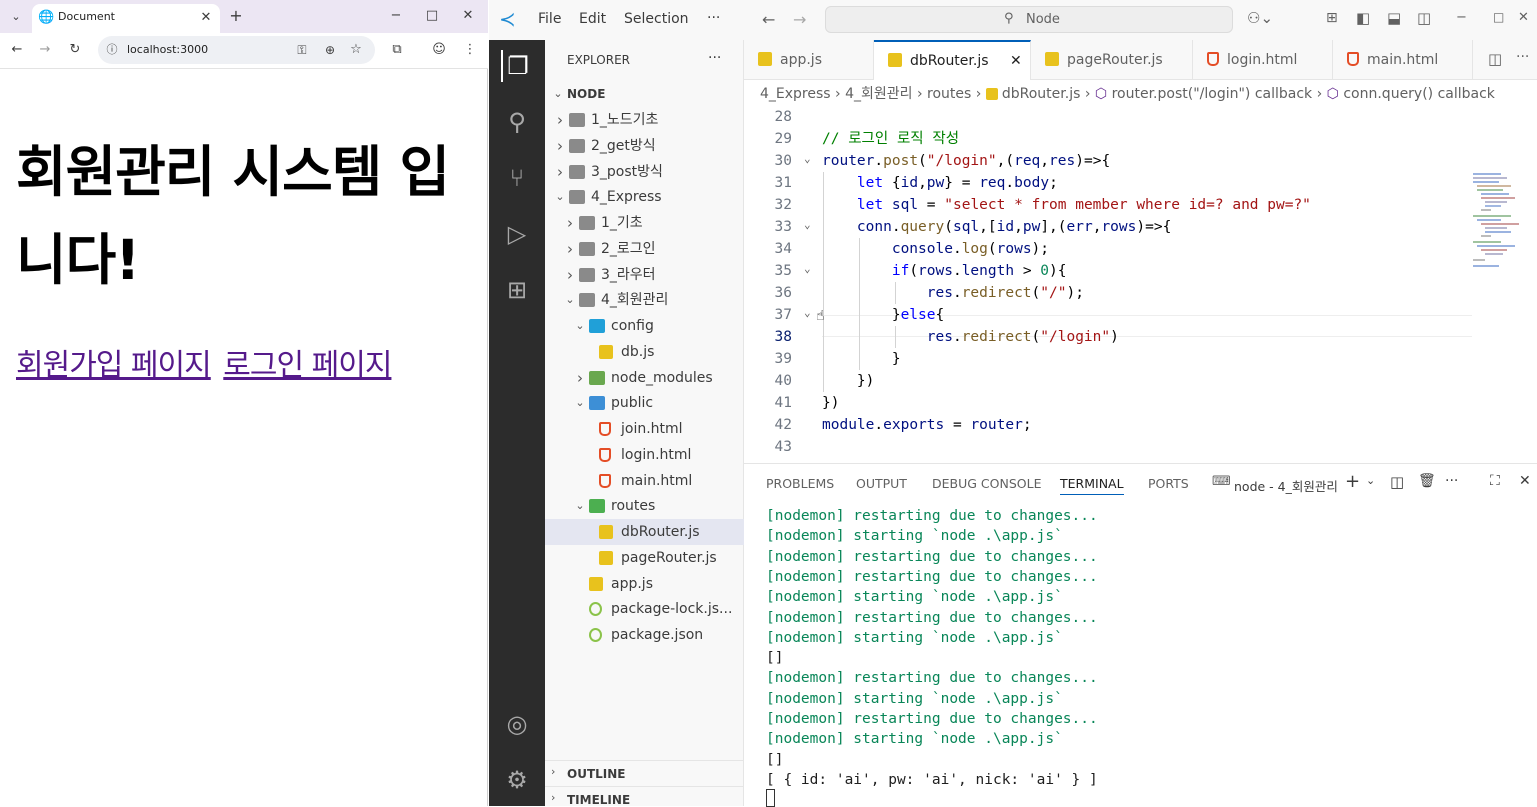 This screenshot has height=807, width=1537. I want to click on site-info-icon: ⓘ, so click(112, 50).